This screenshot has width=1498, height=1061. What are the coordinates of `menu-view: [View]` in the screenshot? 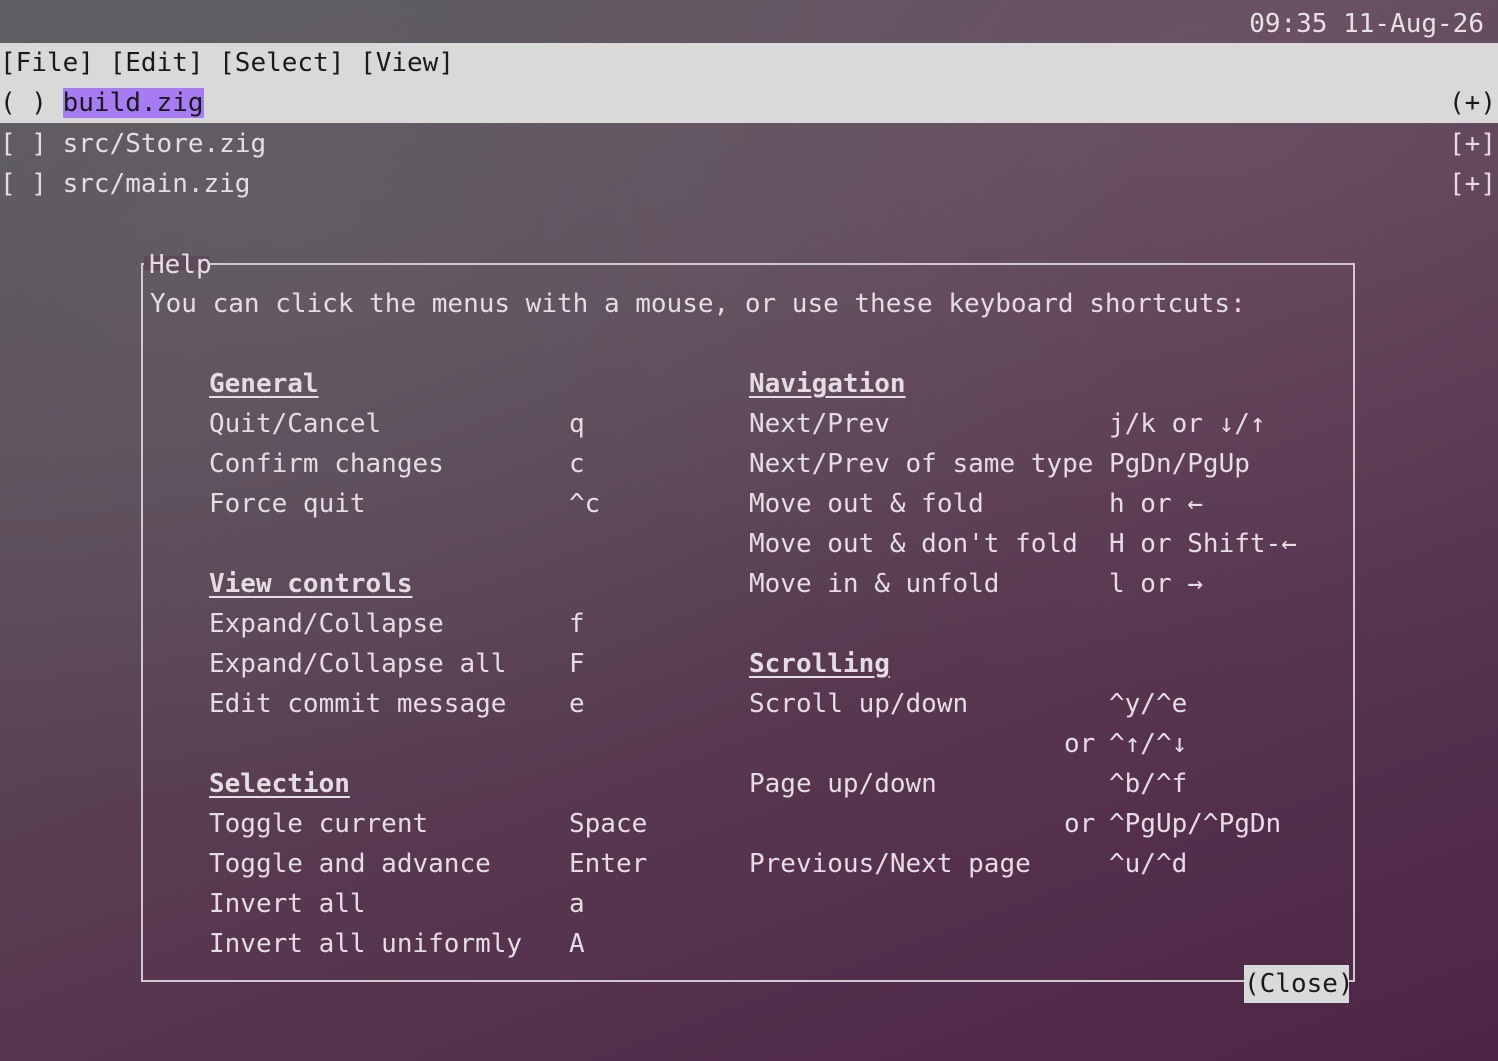 It's located at (407, 63).